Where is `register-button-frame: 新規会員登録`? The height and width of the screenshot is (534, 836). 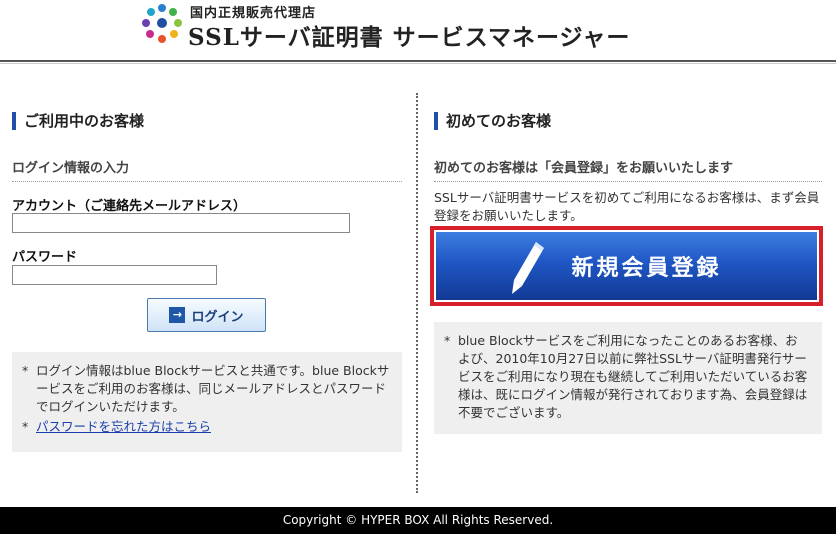 register-button-frame: 新規会員登録 is located at coordinates (626, 266).